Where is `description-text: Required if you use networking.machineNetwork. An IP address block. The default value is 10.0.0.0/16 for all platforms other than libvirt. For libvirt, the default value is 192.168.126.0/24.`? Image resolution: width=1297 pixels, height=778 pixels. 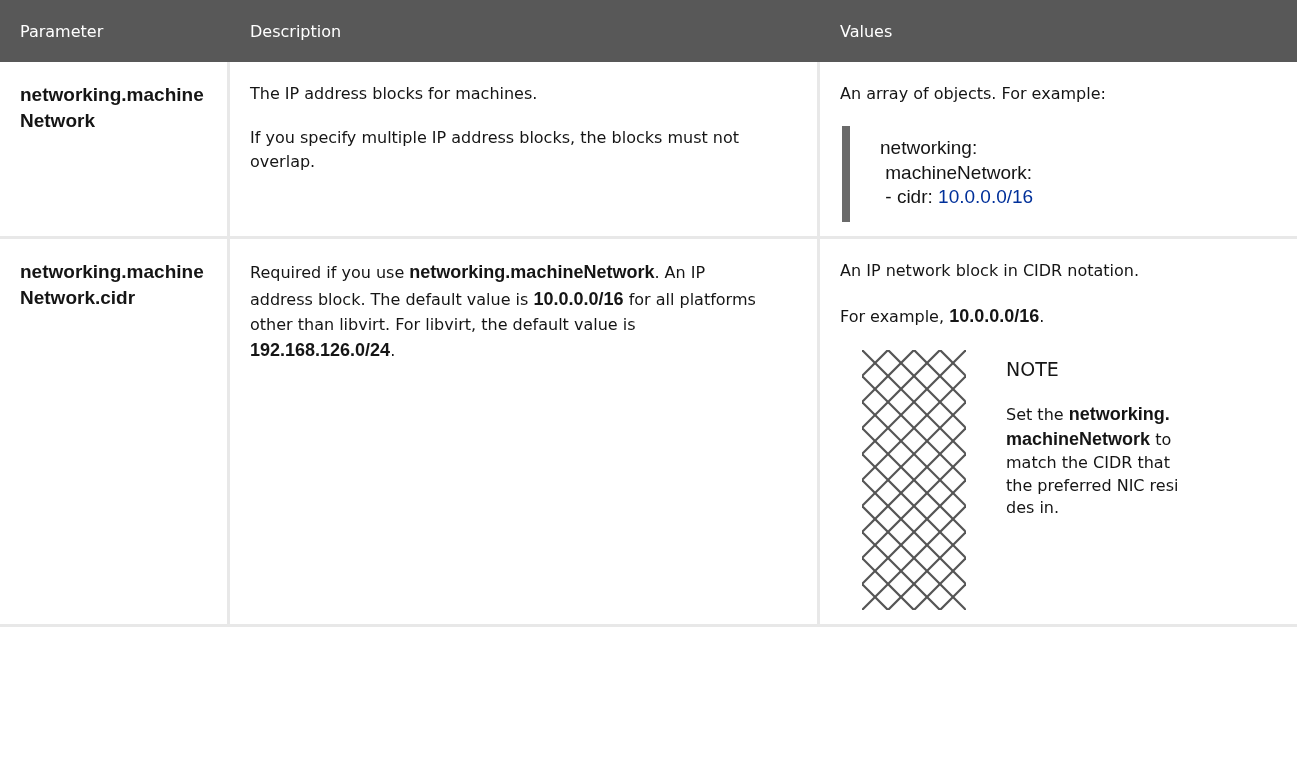
description-text: Required if you use networking.machineNetwork. An IP address block. The default value is 10.0.0.0/16 for all platforms other than libvirt. For libvirt, the default value is 192.168.126.0/24. is located at coordinates (503, 312).